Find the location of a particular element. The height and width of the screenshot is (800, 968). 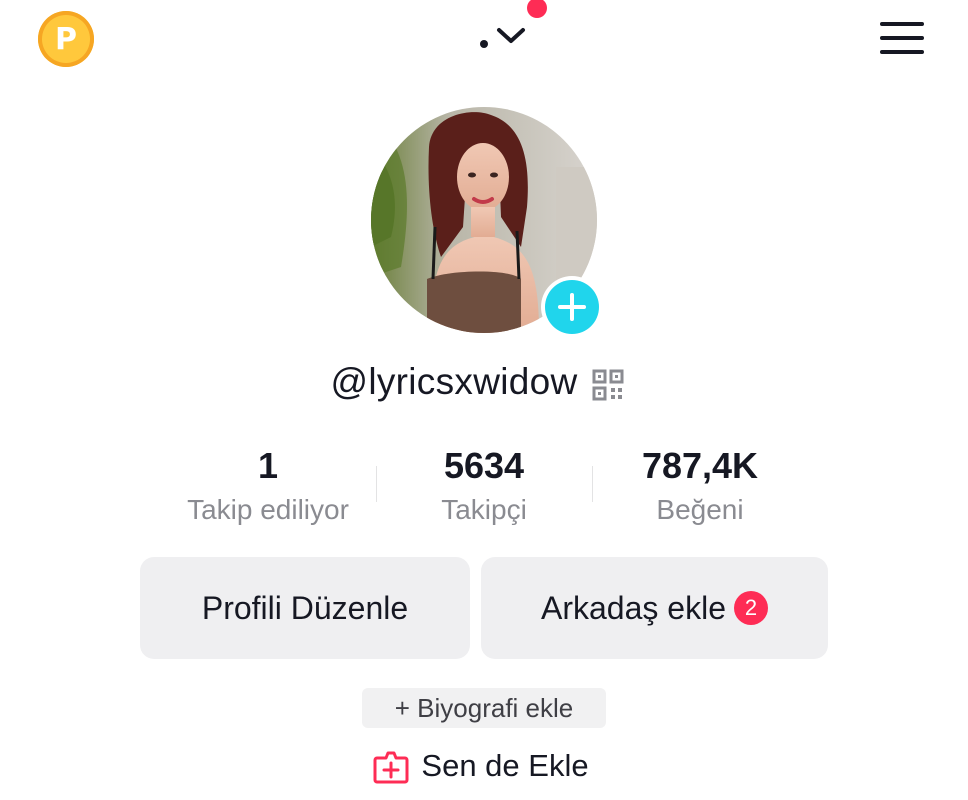

account-dot is located at coordinates (484, 44).